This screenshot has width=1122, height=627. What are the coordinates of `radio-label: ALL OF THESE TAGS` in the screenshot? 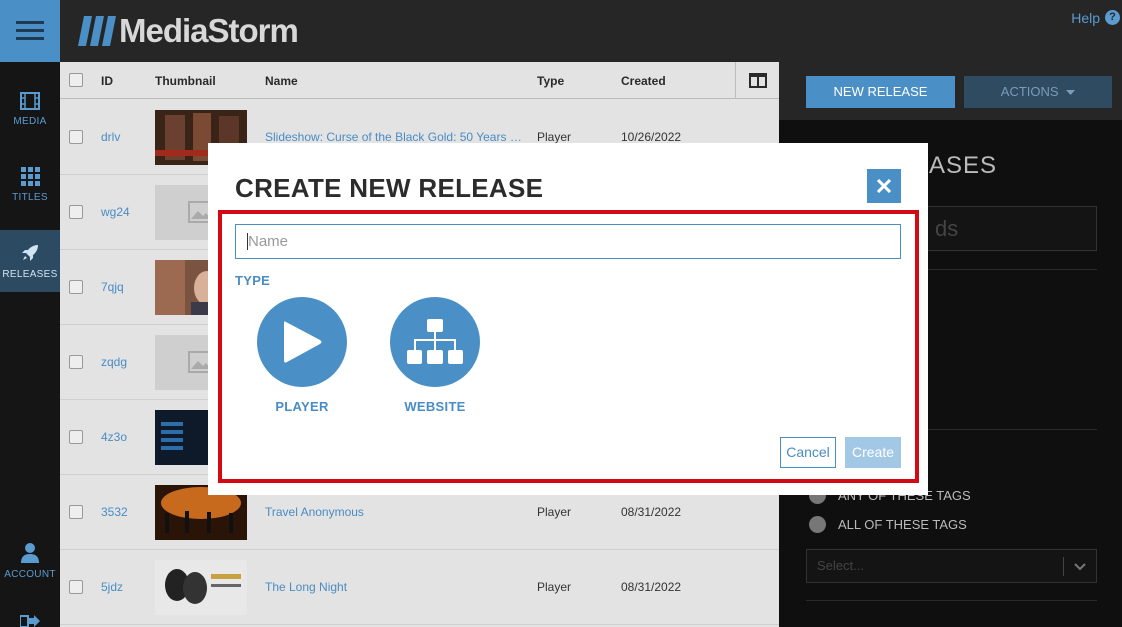 It's located at (902, 524).